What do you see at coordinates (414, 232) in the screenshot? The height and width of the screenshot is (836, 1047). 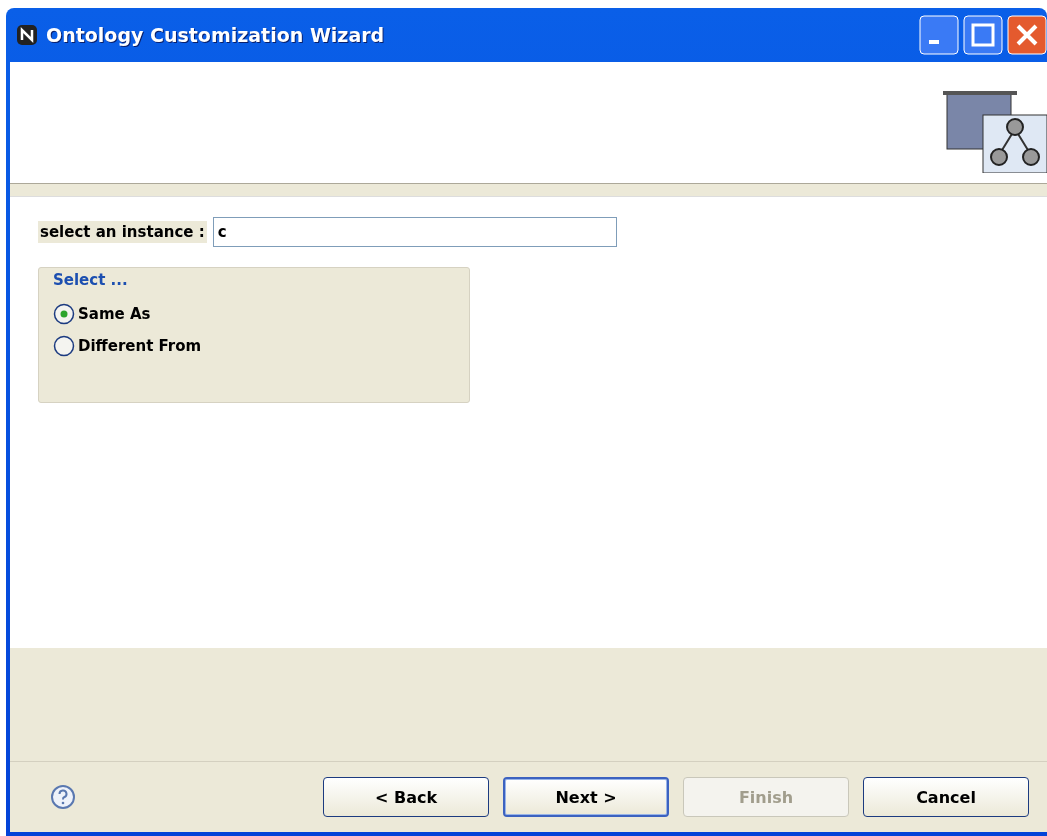 I see `instance-field: c` at bounding box center [414, 232].